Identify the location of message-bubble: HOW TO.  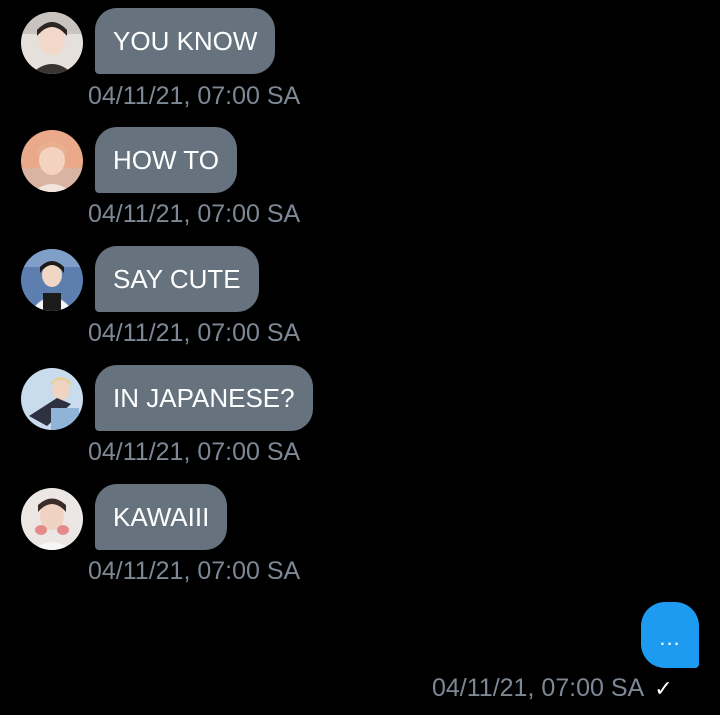
(166, 160).